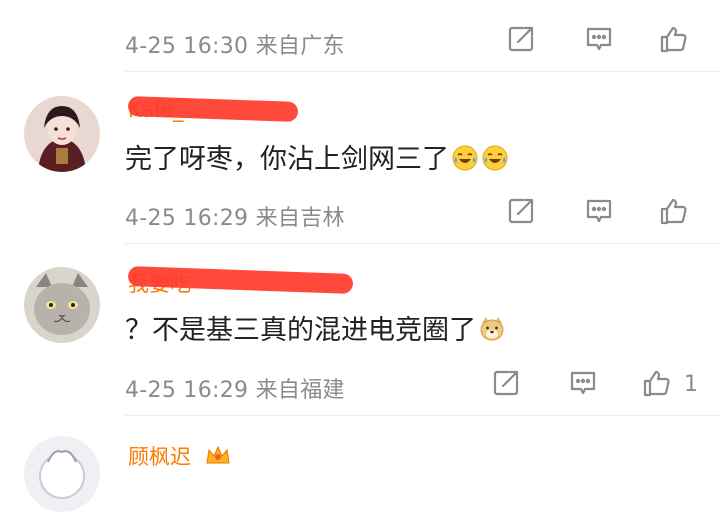 This screenshot has height=512, width=720. What do you see at coordinates (235, 218) in the screenshot?
I see `comment-meta: 4-25 16:29 来自吉林` at bounding box center [235, 218].